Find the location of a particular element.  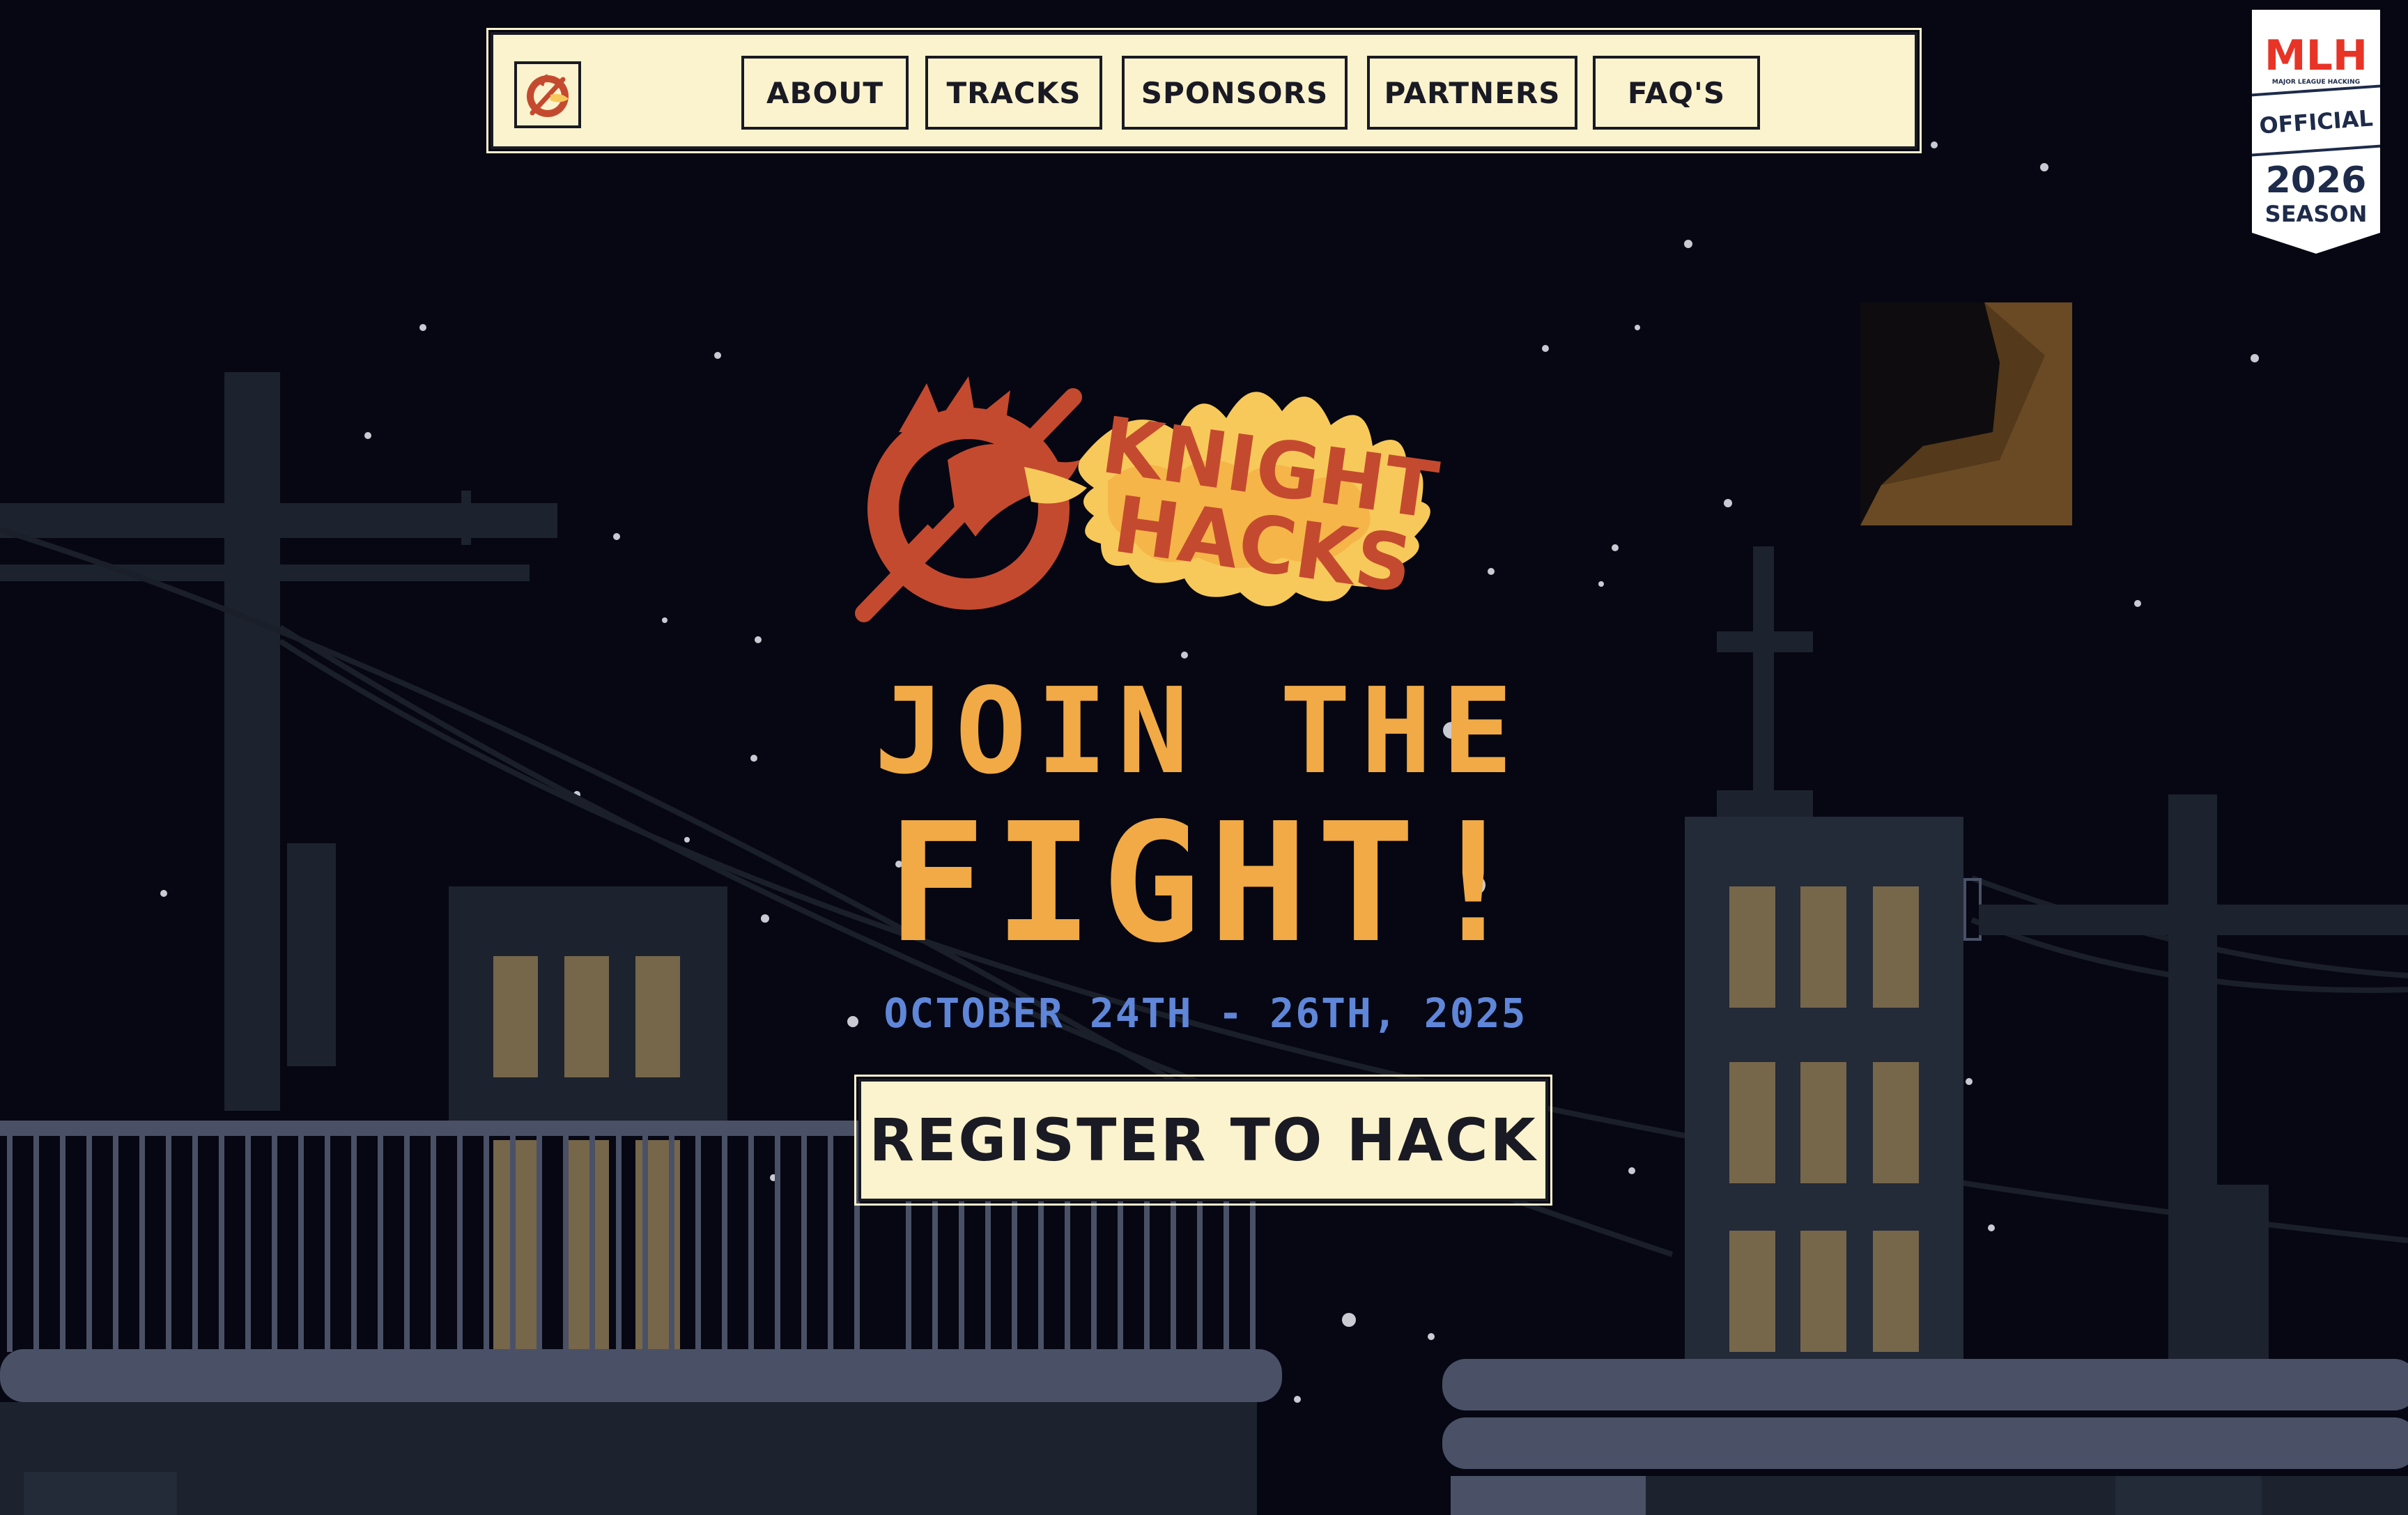

mlh-season-text: SEASON is located at coordinates (2317, 214).